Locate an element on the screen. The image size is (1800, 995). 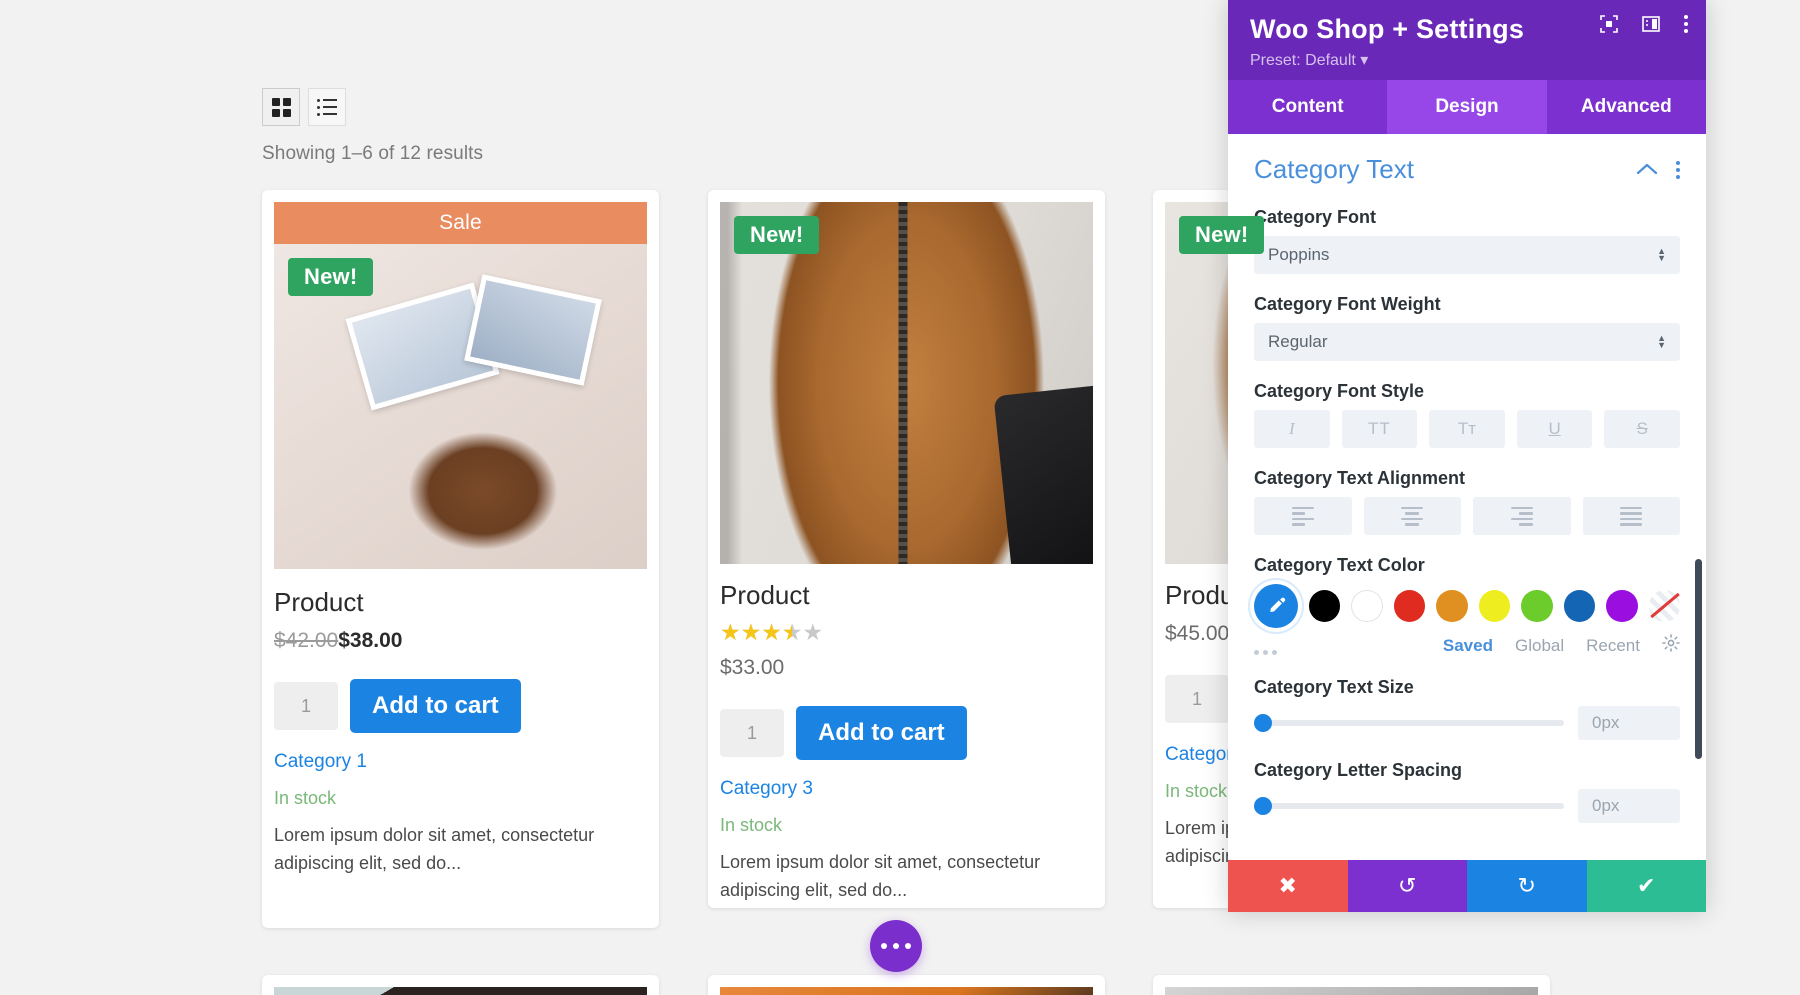
align-justify-button is located at coordinates (1631, 516).